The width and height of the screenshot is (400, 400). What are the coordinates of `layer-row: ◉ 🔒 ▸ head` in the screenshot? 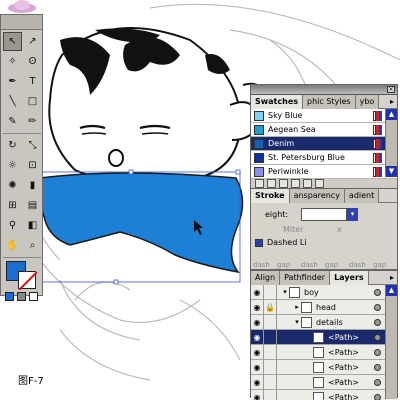 It's located at (324, 307).